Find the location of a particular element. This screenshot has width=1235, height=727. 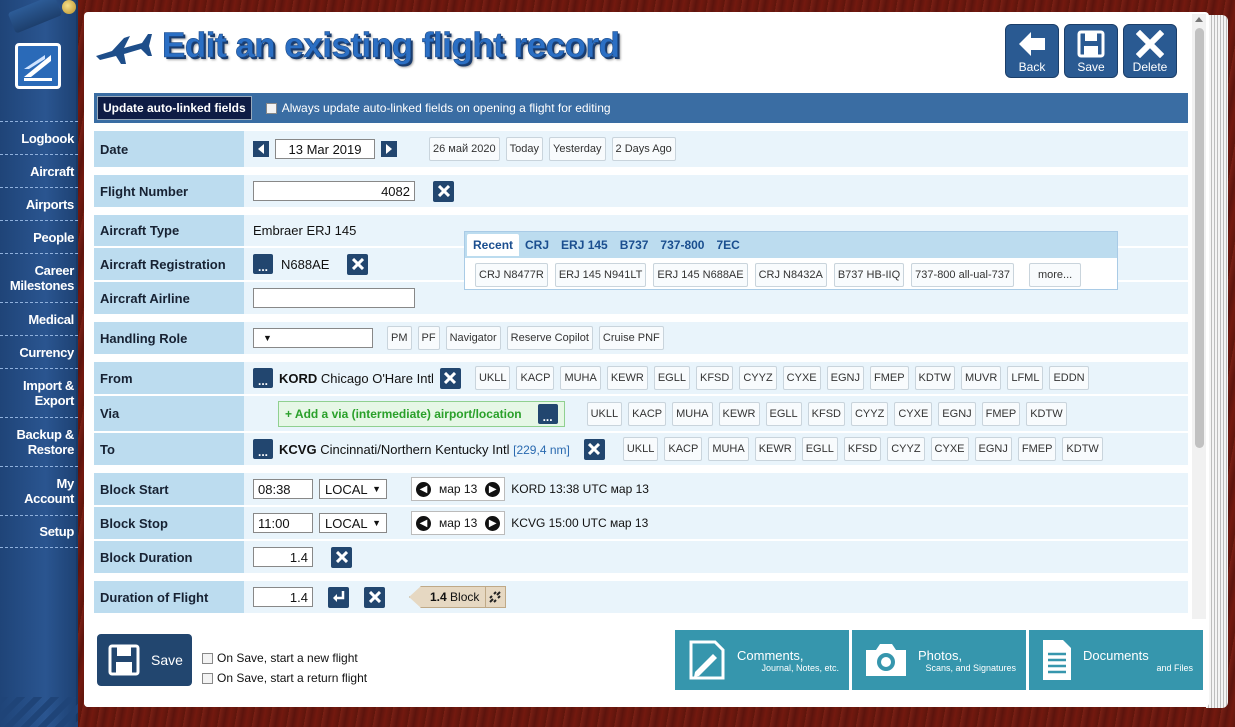

clear-from-button is located at coordinates (450, 378).